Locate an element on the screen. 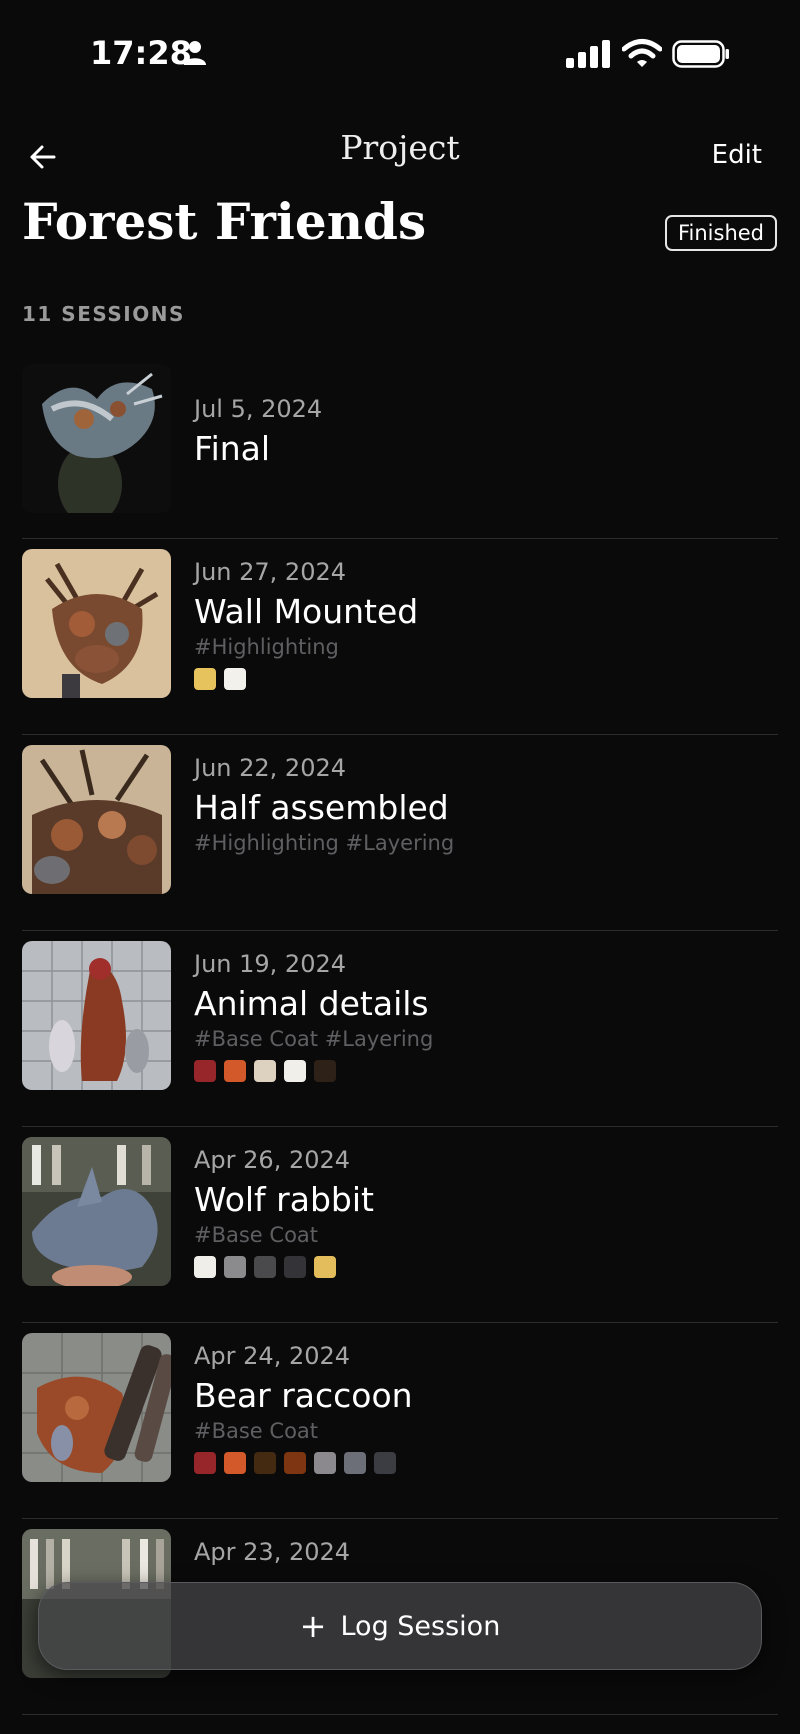  log-session-button: + Log Session is located at coordinates (400, 1626).